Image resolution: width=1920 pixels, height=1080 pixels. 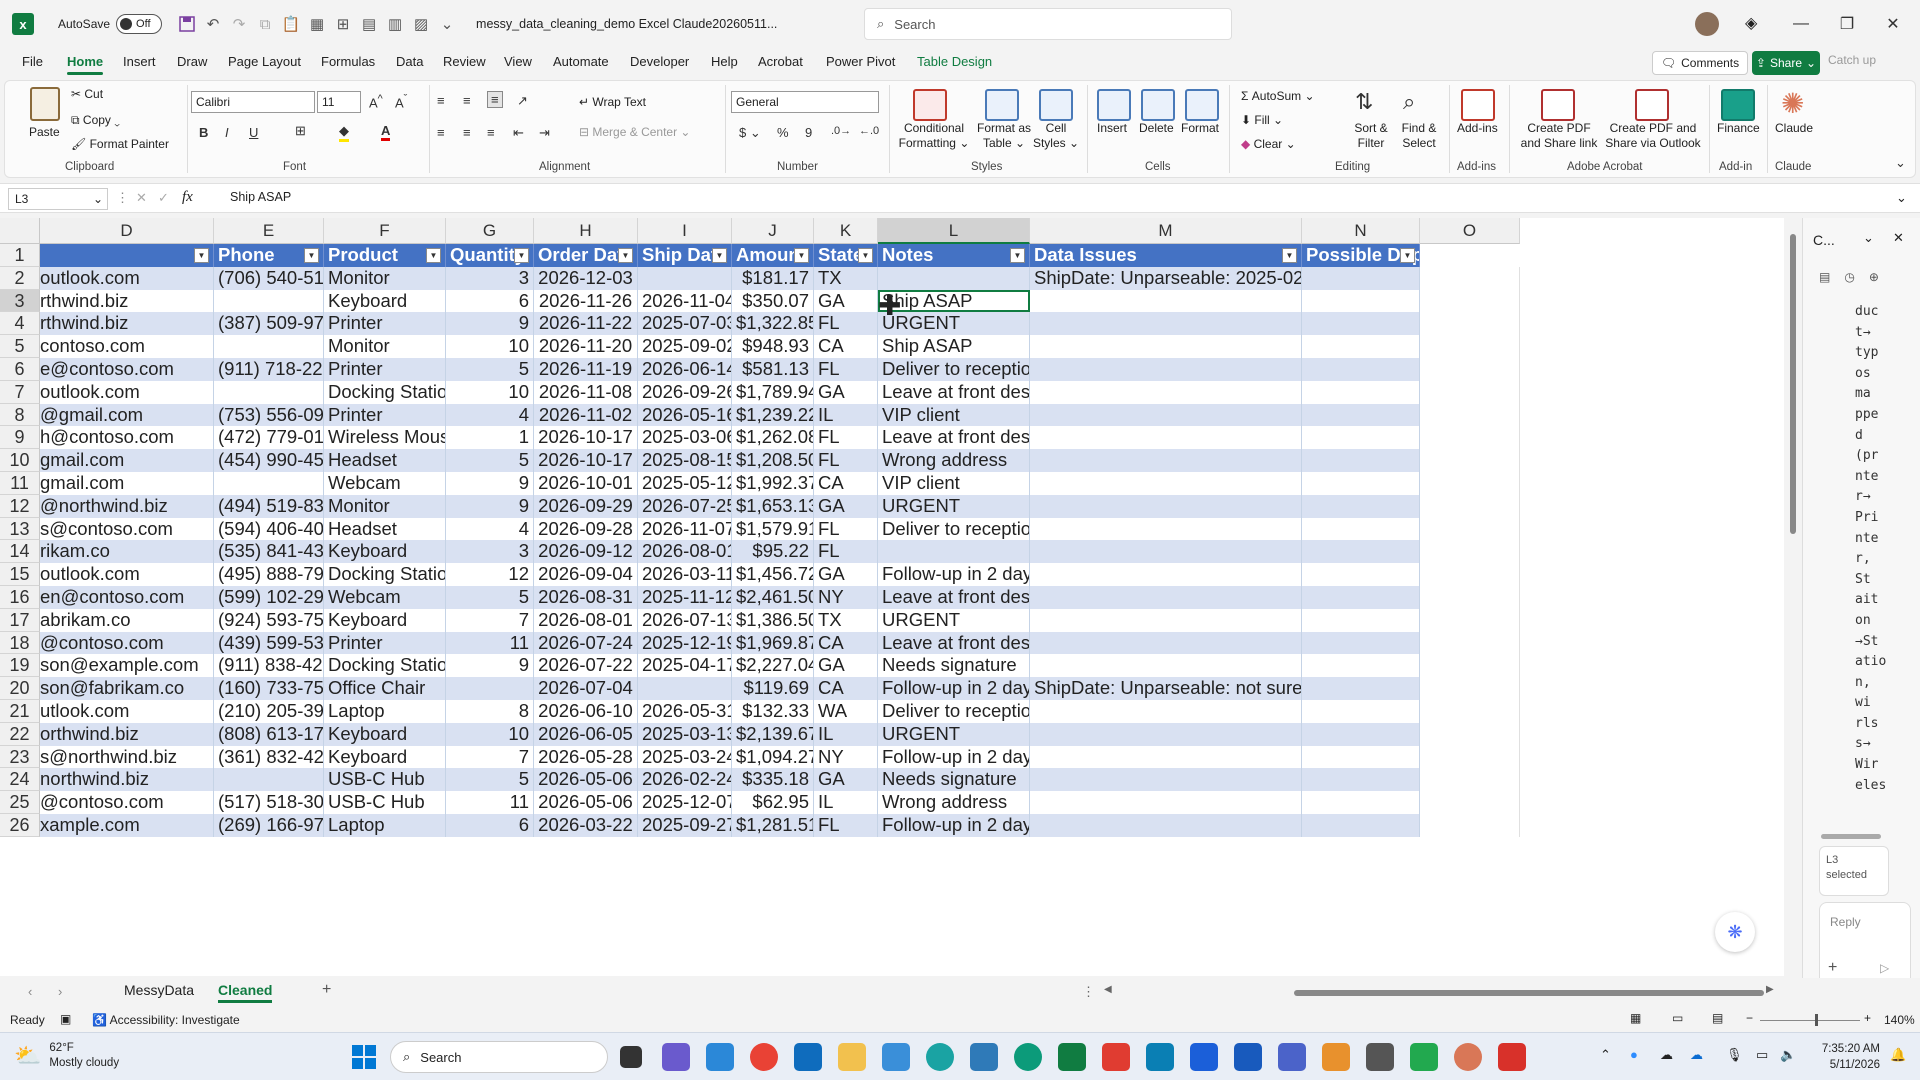 I want to click on cell-qty: 4, so click(x=490, y=529).